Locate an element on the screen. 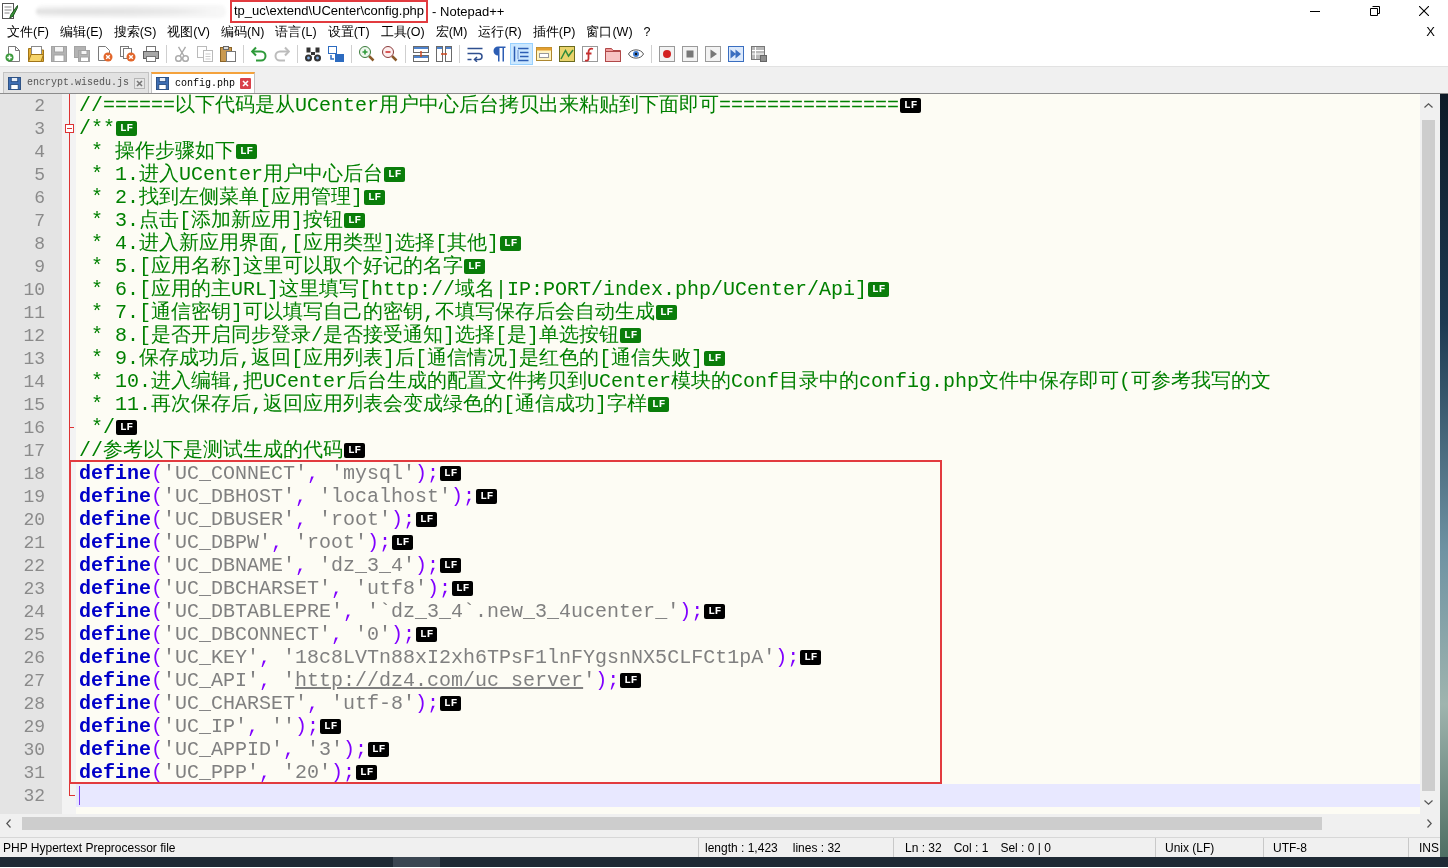  menu-item: 工具(O) is located at coordinates (402, 32).